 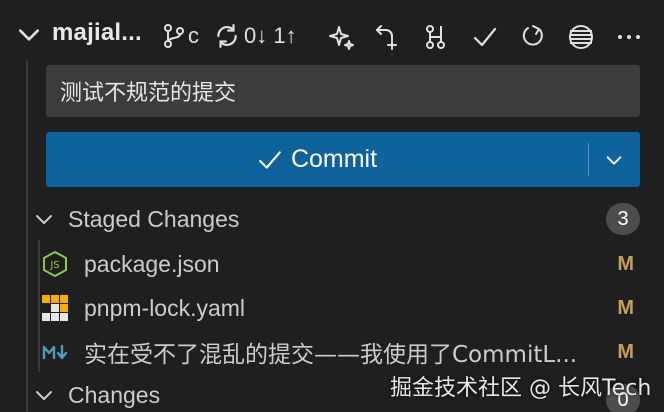 I want to click on nodejs-icon: JS, so click(x=55, y=264).